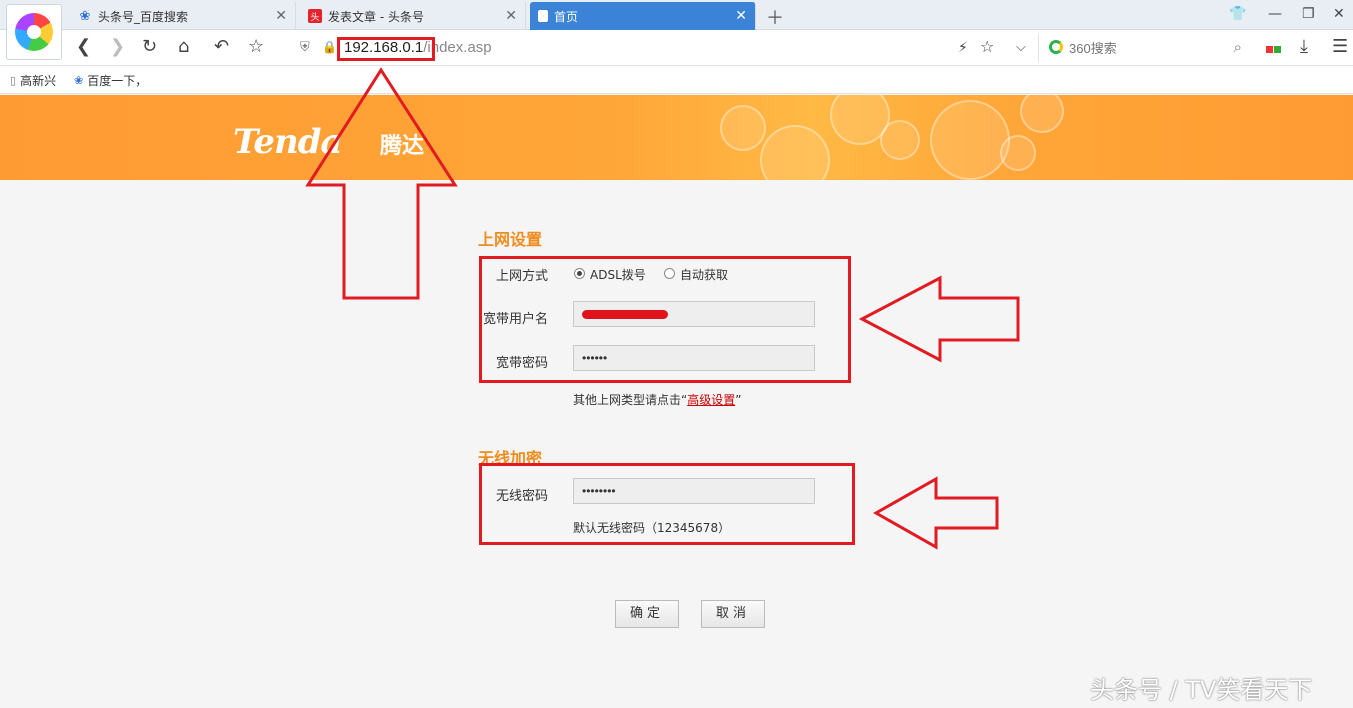  What do you see at coordinates (83, 47) in the screenshot?
I see `back-icon: ❮` at bounding box center [83, 47].